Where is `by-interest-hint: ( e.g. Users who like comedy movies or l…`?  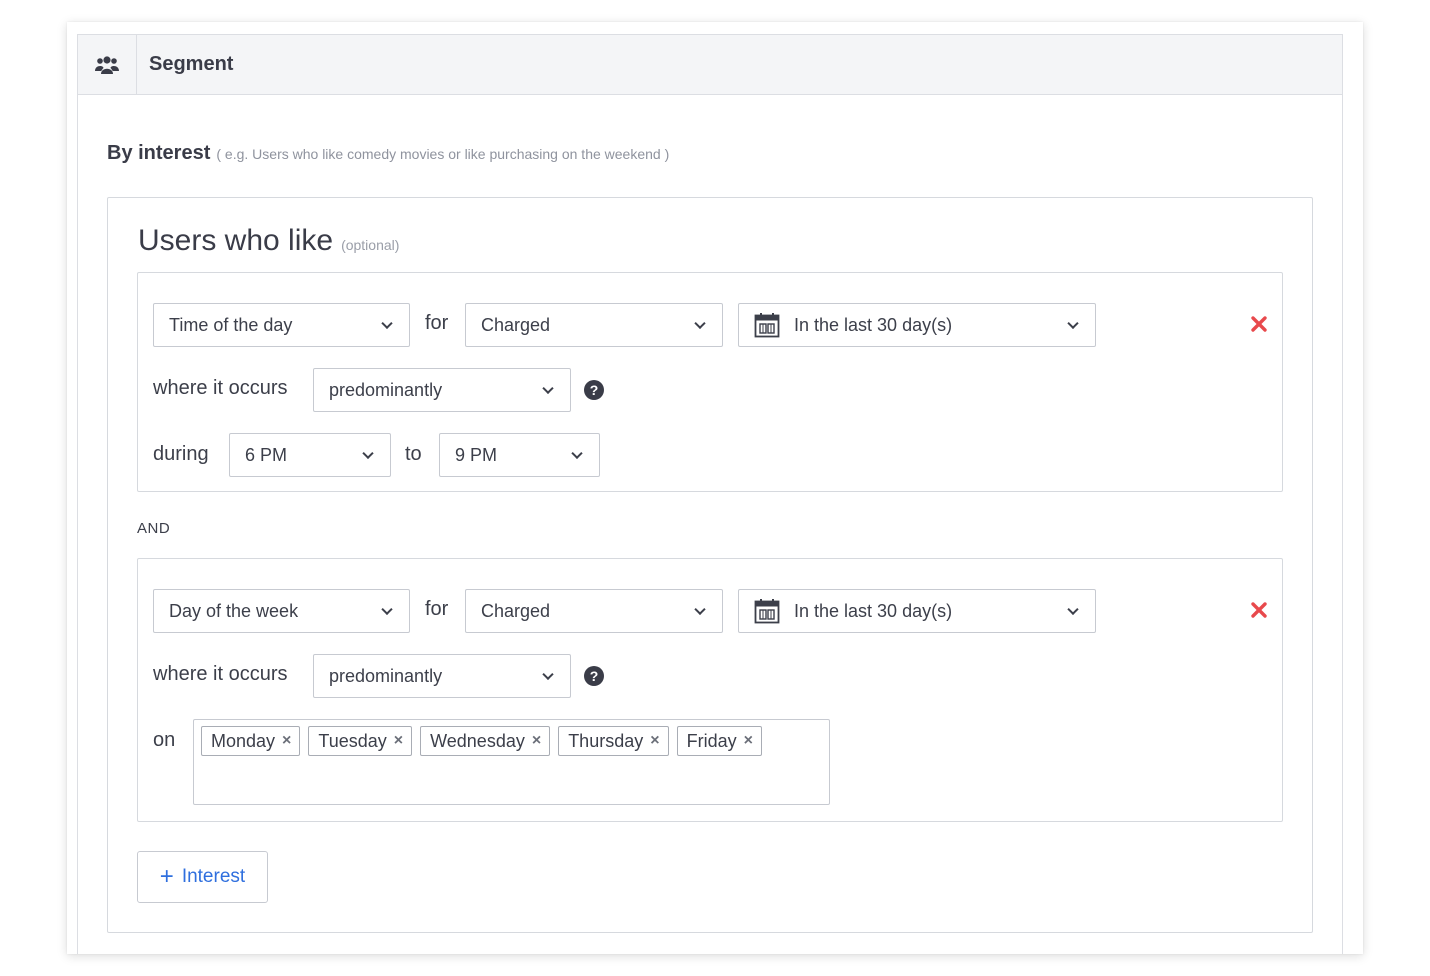 by-interest-hint: ( e.g. Users who like comedy movies or l… is located at coordinates (443, 154).